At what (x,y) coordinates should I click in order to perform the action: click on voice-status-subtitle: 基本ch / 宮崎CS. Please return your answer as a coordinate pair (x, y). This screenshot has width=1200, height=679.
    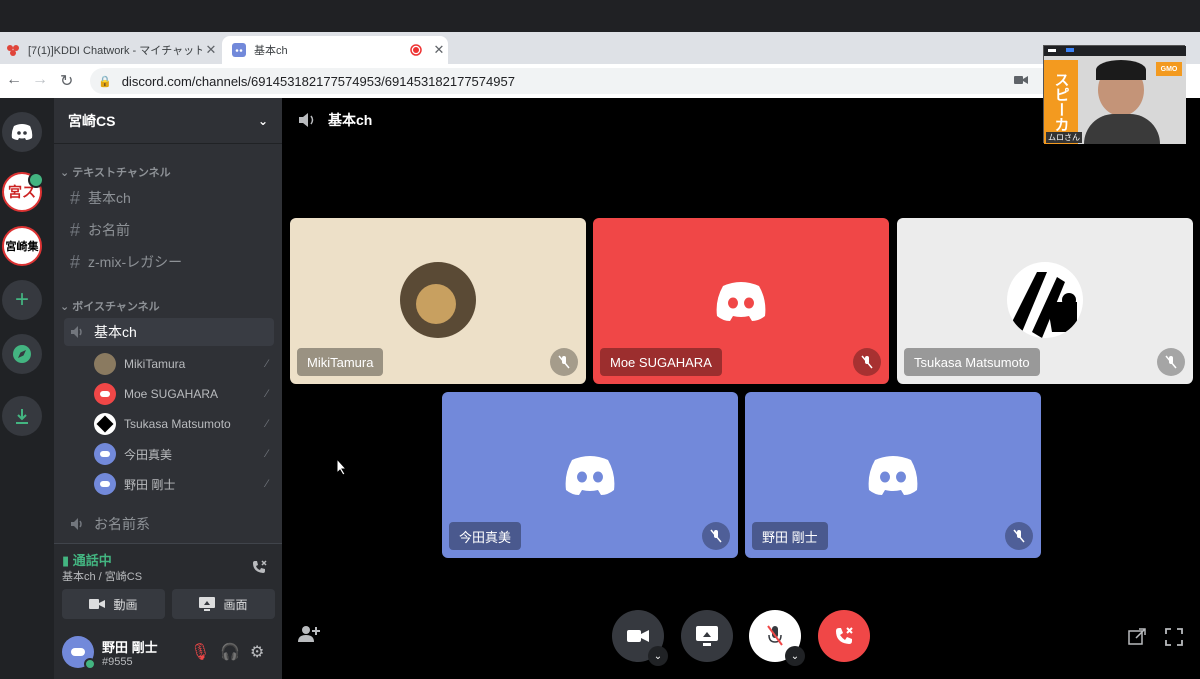
    Looking at the image, I should click on (102, 577).